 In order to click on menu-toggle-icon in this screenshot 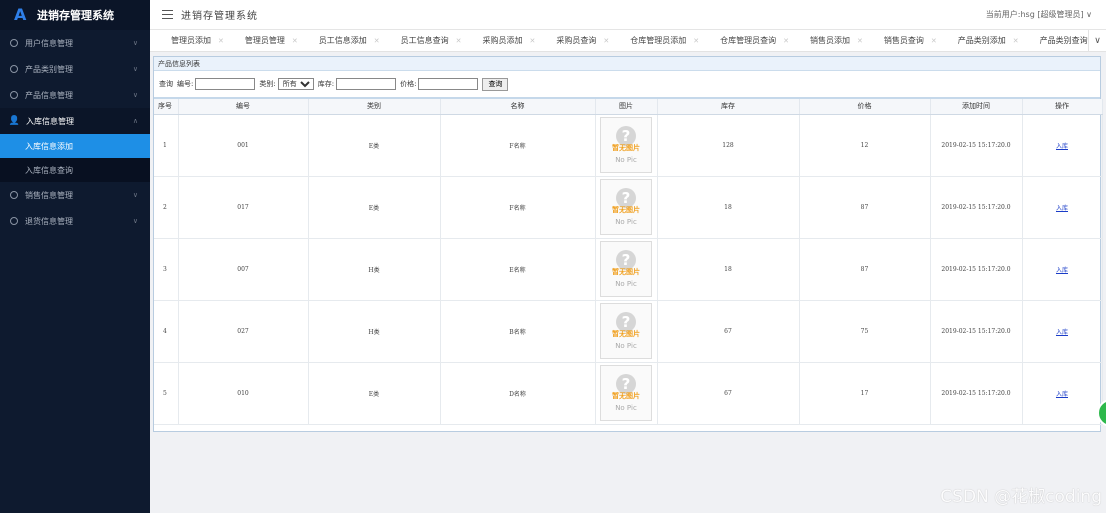, I will do `click(167, 14)`.